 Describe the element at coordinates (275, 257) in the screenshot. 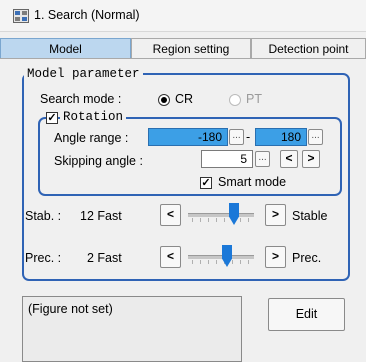

I see `prec-increase-button: >` at that location.